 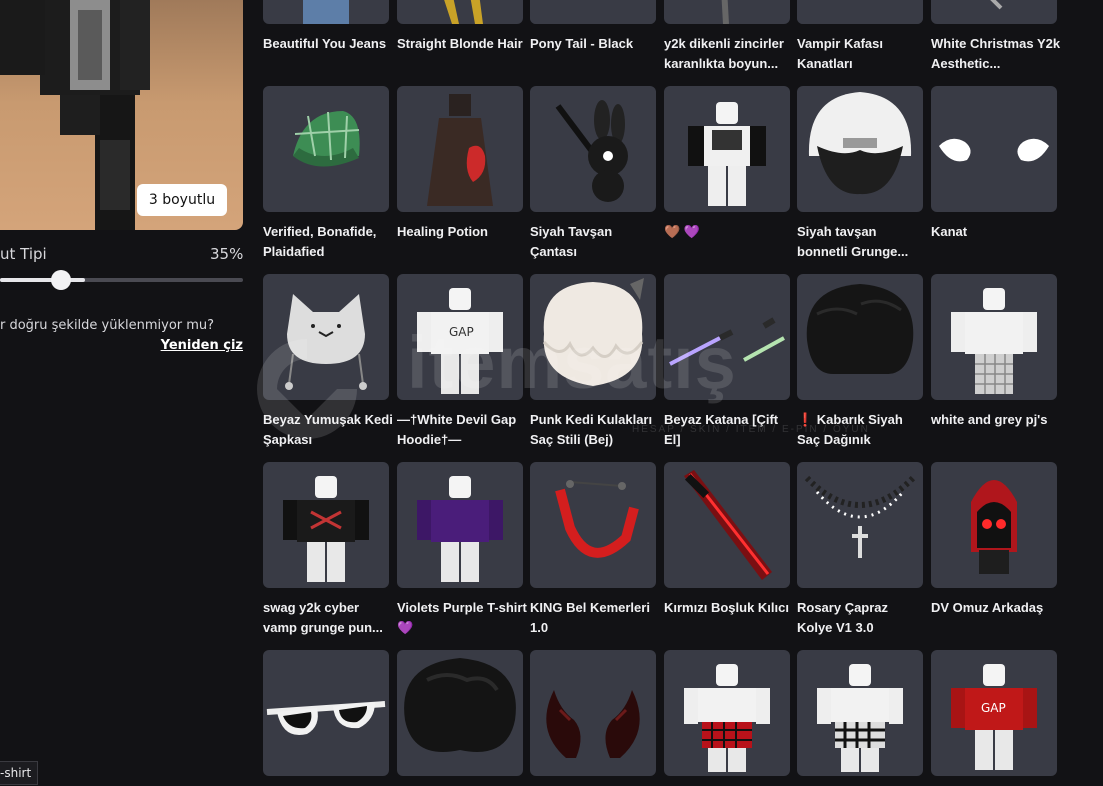 I want to click on horns-icon, so click(x=593, y=724).